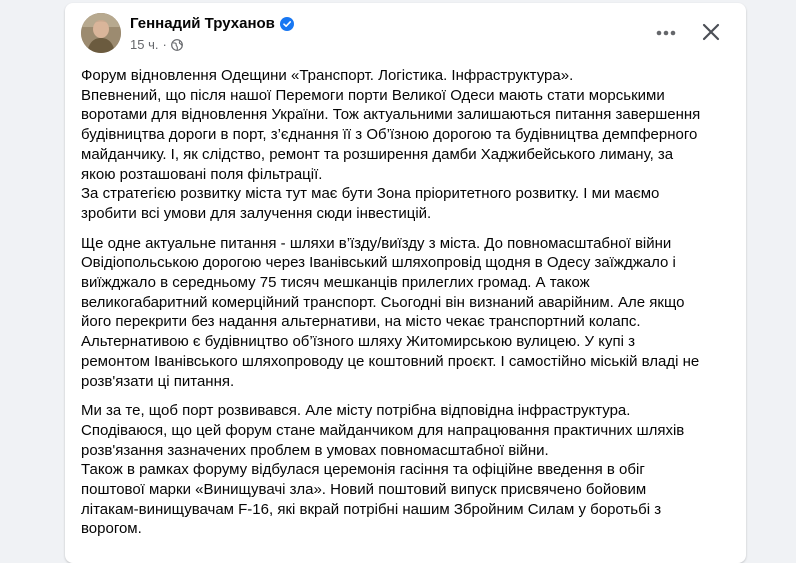 The width and height of the screenshot is (796, 563). What do you see at coordinates (144, 44) in the screenshot?
I see `post-time: 15 ч.` at bounding box center [144, 44].